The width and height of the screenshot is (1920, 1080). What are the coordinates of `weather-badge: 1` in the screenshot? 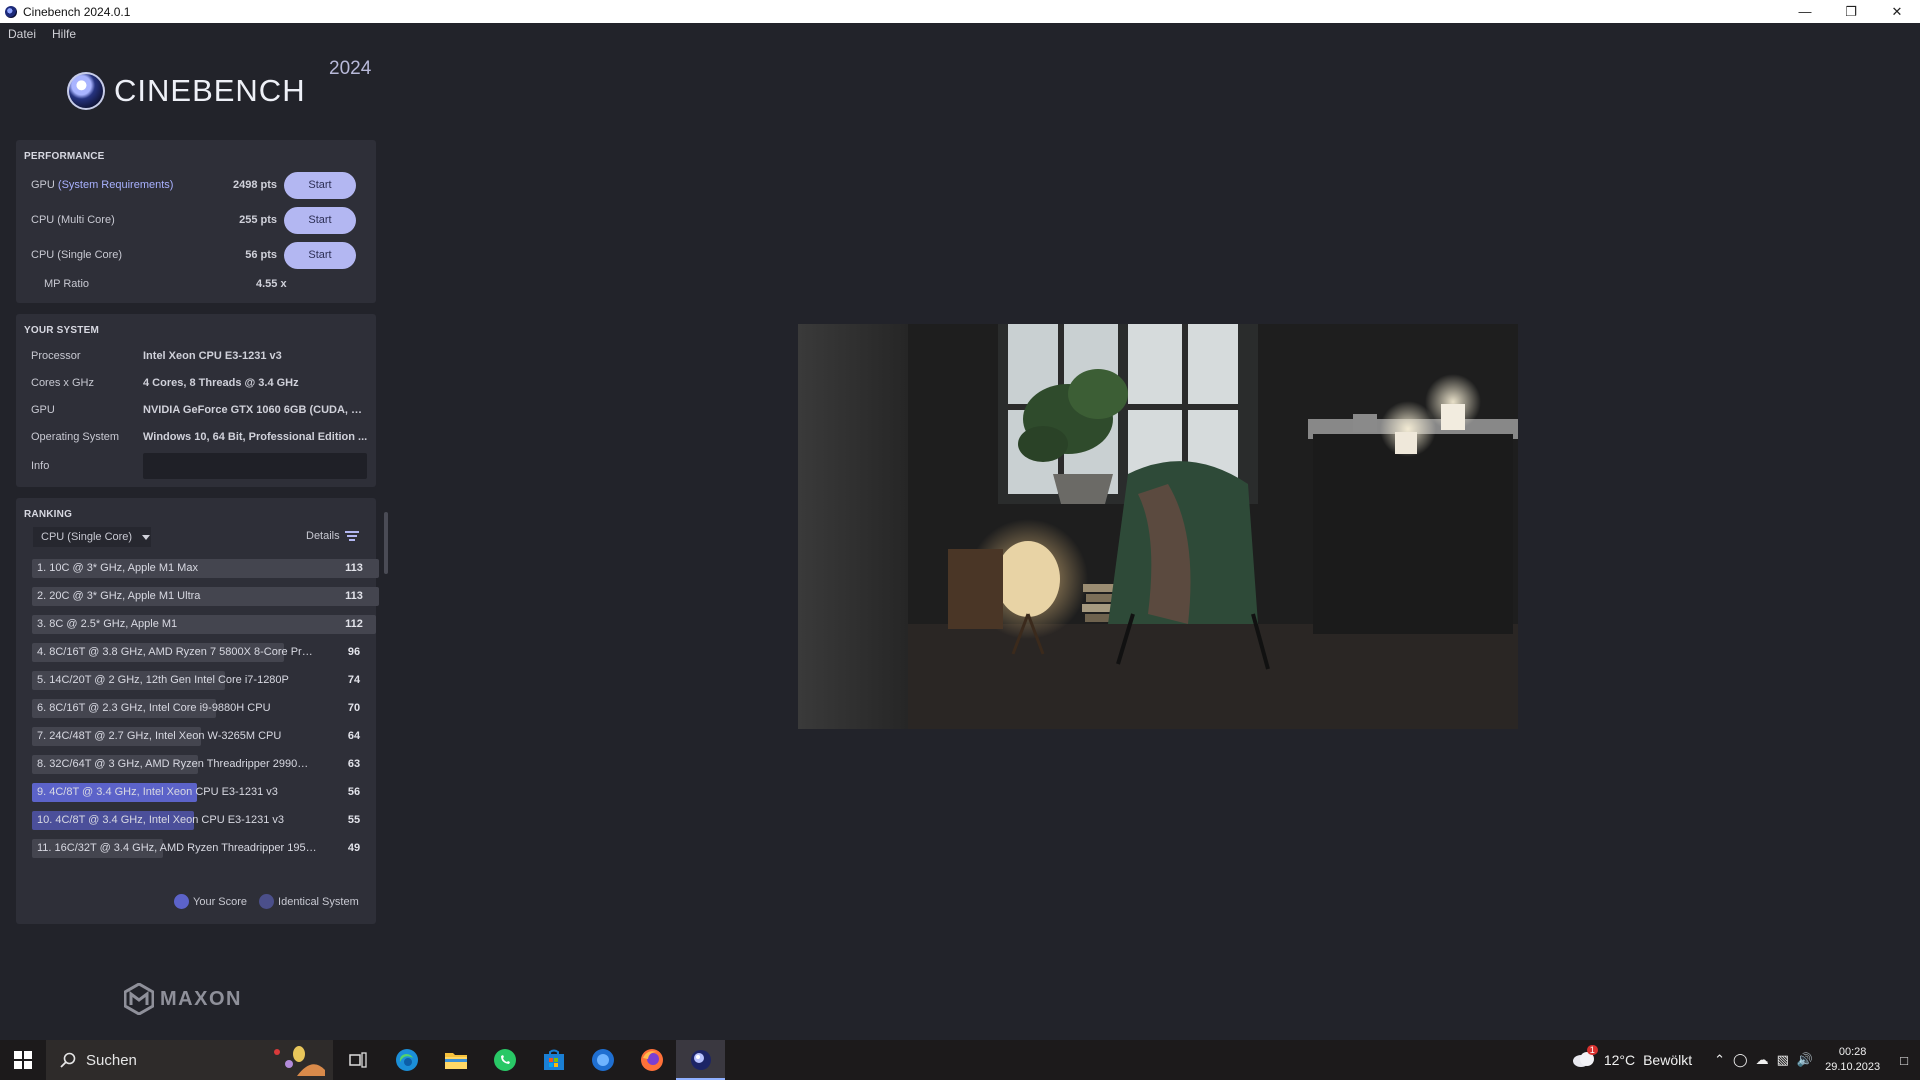 It's located at (1592, 1049).